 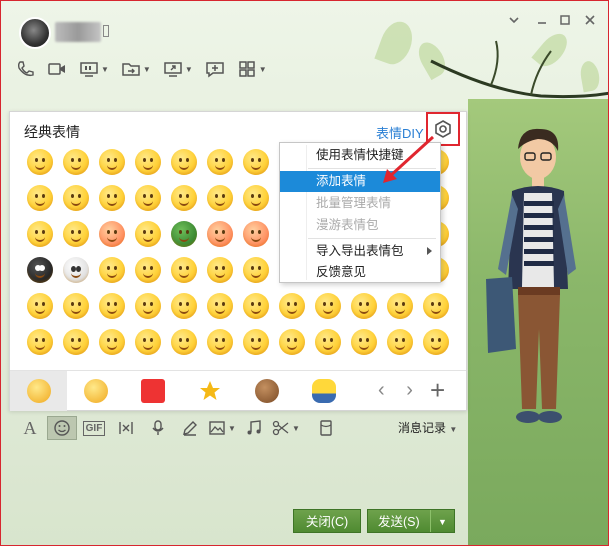 I want to click on smiley-icon, so click(x=62, y=428).